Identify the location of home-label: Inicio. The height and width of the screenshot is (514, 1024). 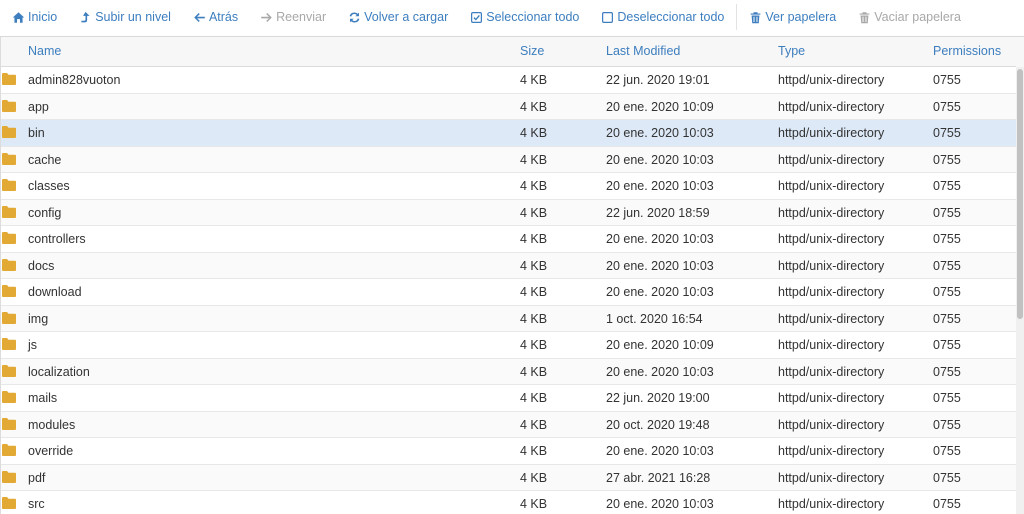
(43, 17).